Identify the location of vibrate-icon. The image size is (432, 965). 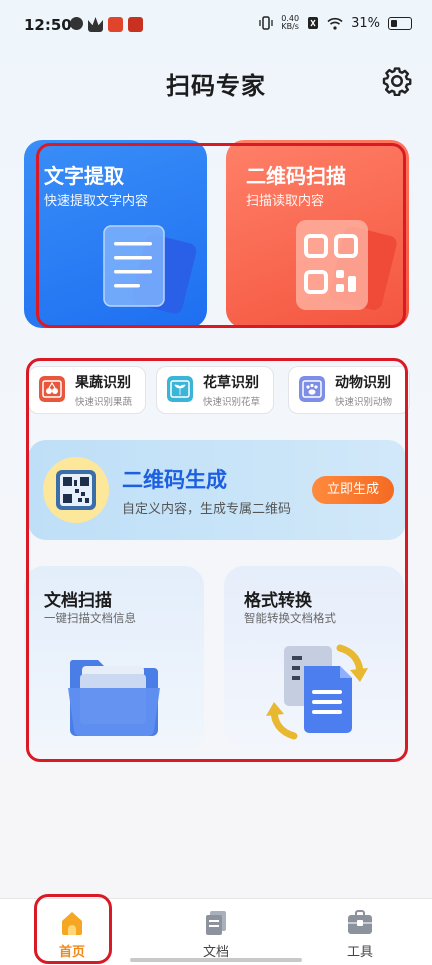
(266, 23).